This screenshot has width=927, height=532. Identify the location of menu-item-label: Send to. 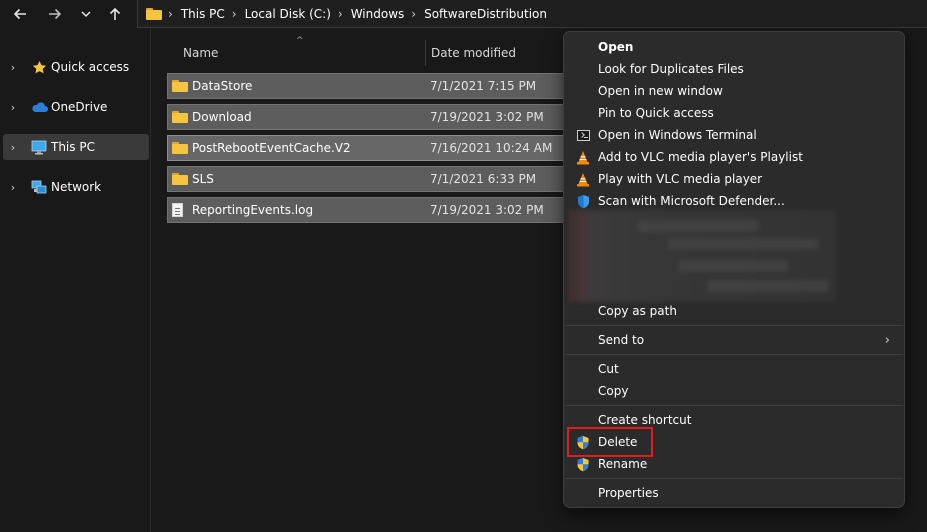
(621, 340).